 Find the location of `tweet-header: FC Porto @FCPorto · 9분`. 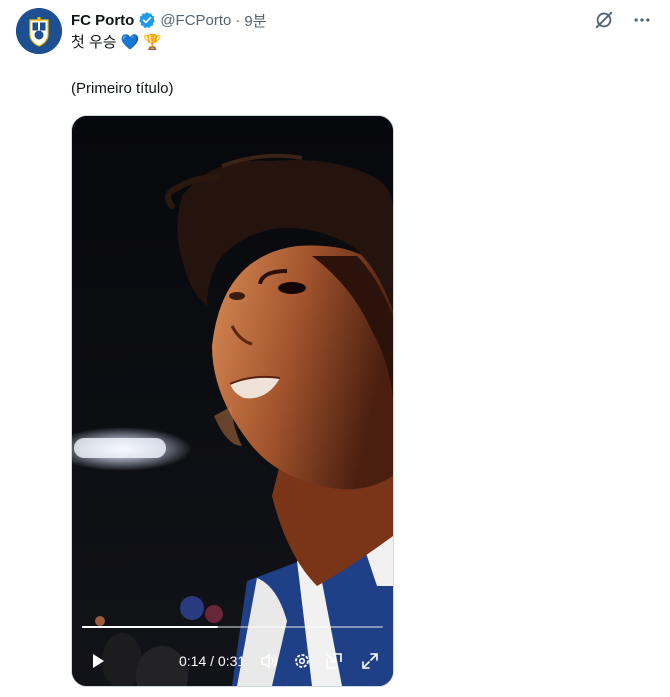

tweet-header: FC Porto @FCPorto · 9분 is located at coordinates (169, 20).